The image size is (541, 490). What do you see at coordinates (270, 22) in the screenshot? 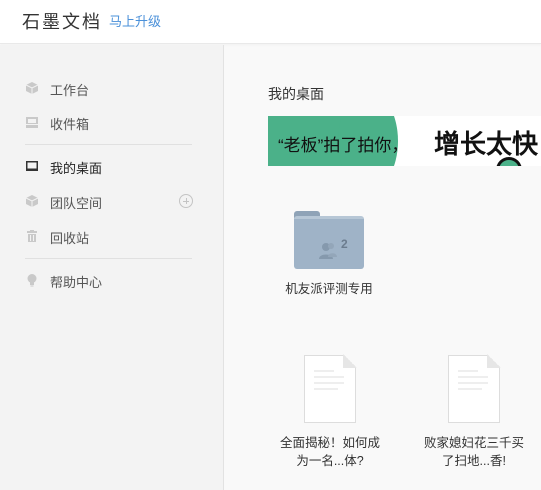
I see `top-bar: 石墨文档 马上升级` at bounding box center [270, 22].